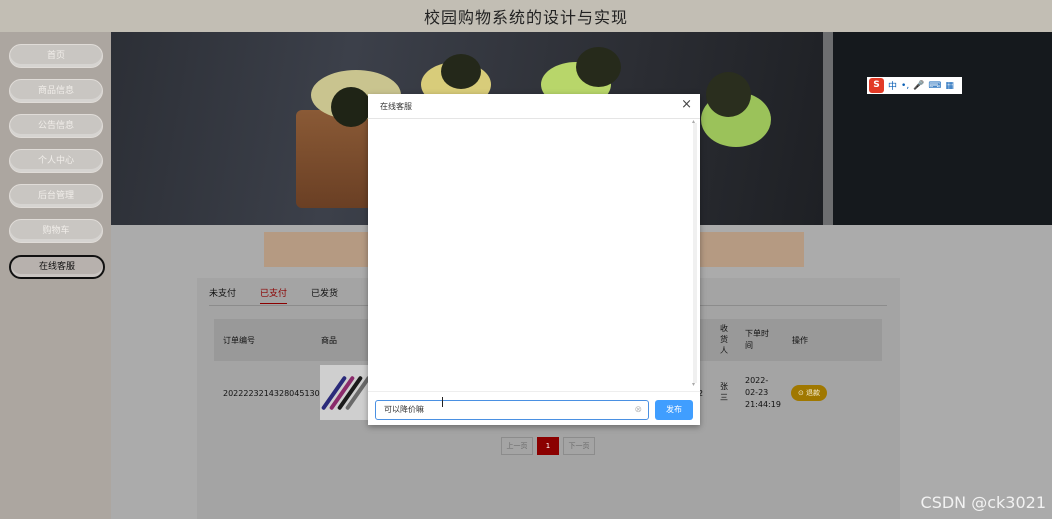  What do you see at coordinates (813, 393) in the screenshot?
I see `refund-label: 退款` at bounding box center [813, 393].